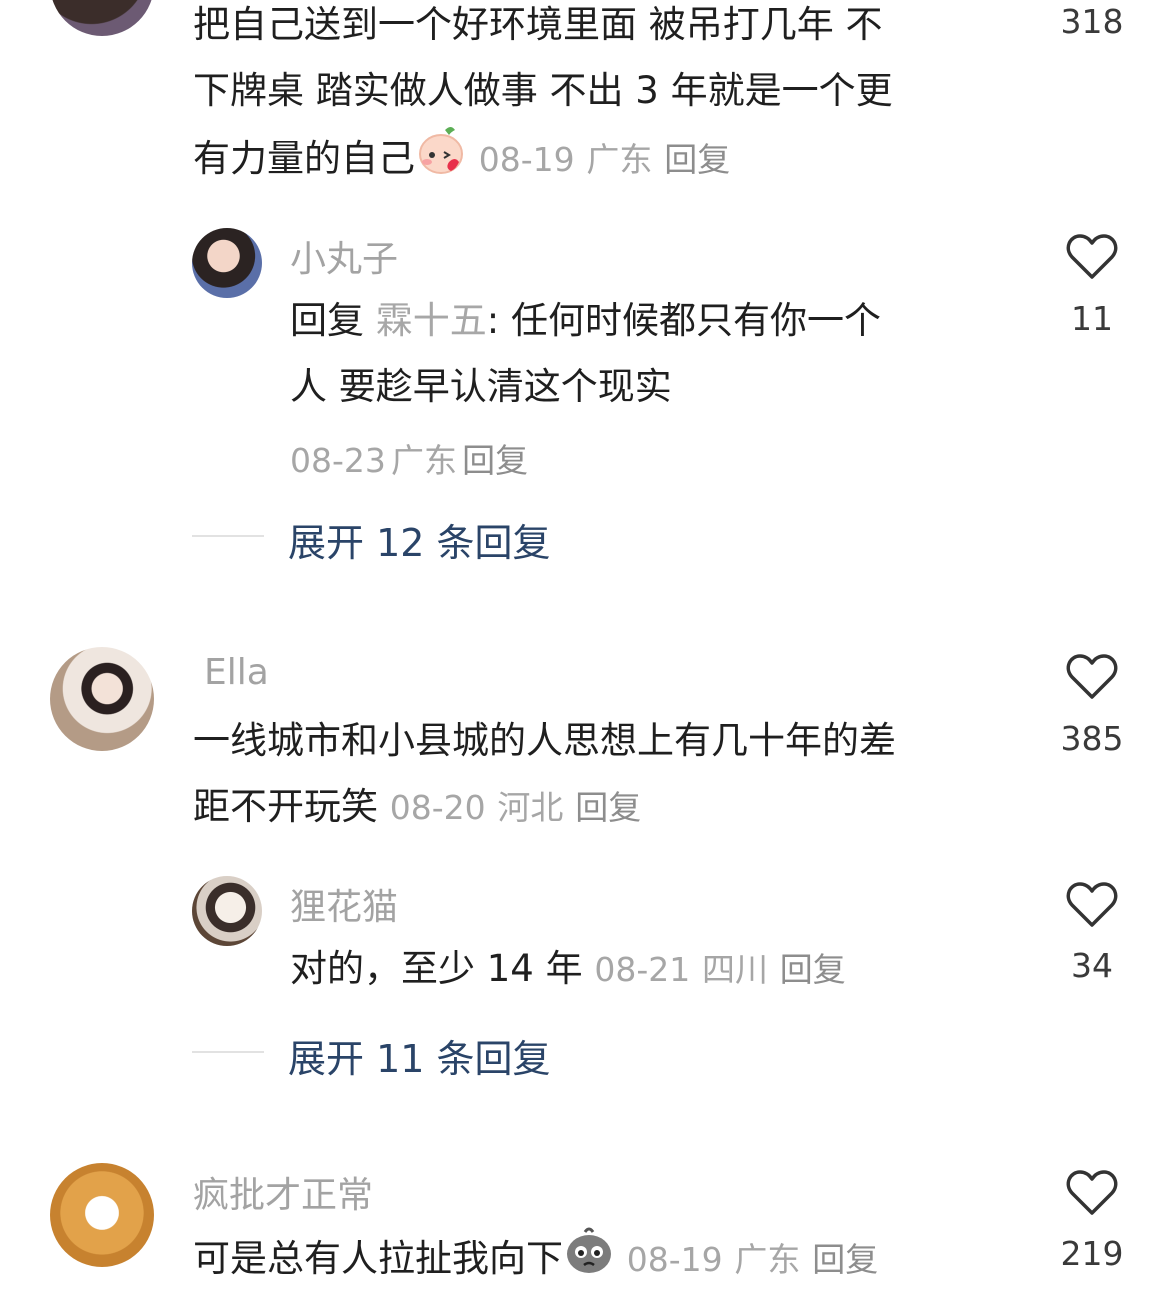 This screenshot has width=1170, height=1315. I want to click on comment-text-line: 把自己送到一个好环境里面 被吊打几年 不, so click(538, 24).